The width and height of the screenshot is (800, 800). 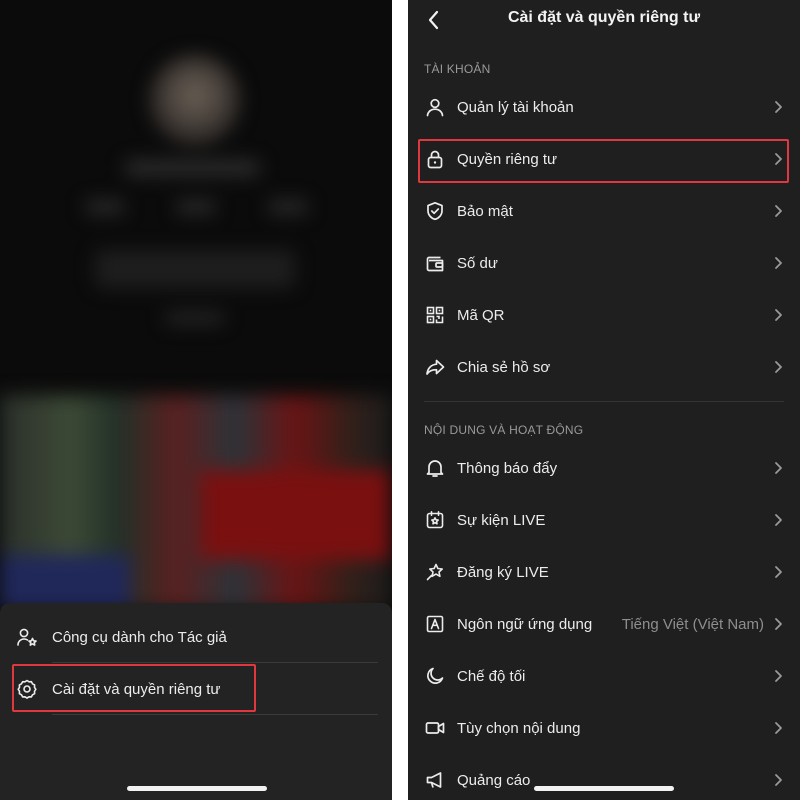 I want to click on settings-item-qr-code: Mã QR, so click(x=604, y=315).